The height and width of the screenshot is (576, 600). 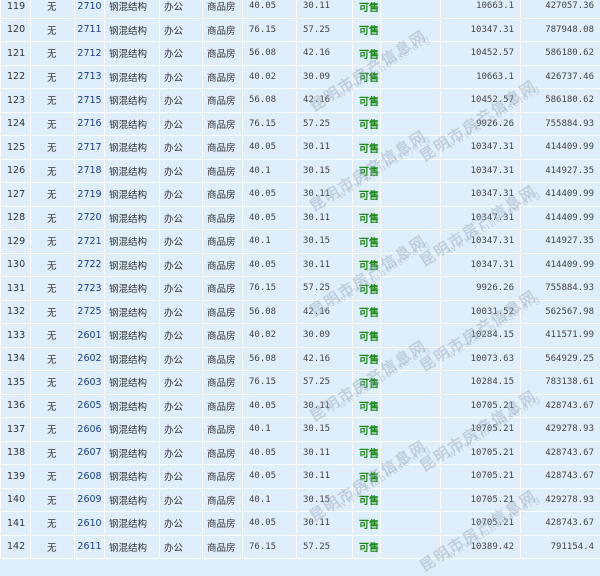 What do you see at coordinates (89, 476) in the screenshot?
I see `room-number-link: 2608` at bounding box center [89, 476].